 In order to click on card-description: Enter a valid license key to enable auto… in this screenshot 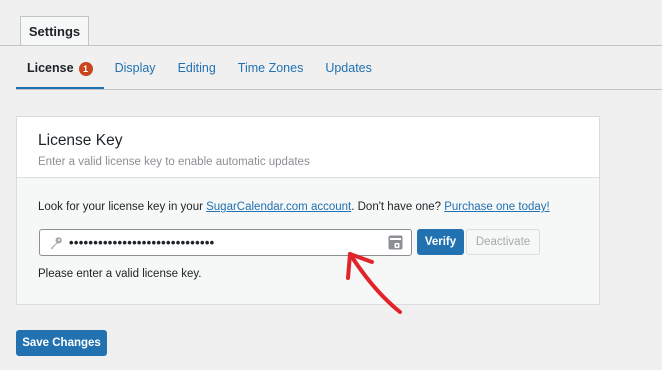, I will do `click(174, 162)`.